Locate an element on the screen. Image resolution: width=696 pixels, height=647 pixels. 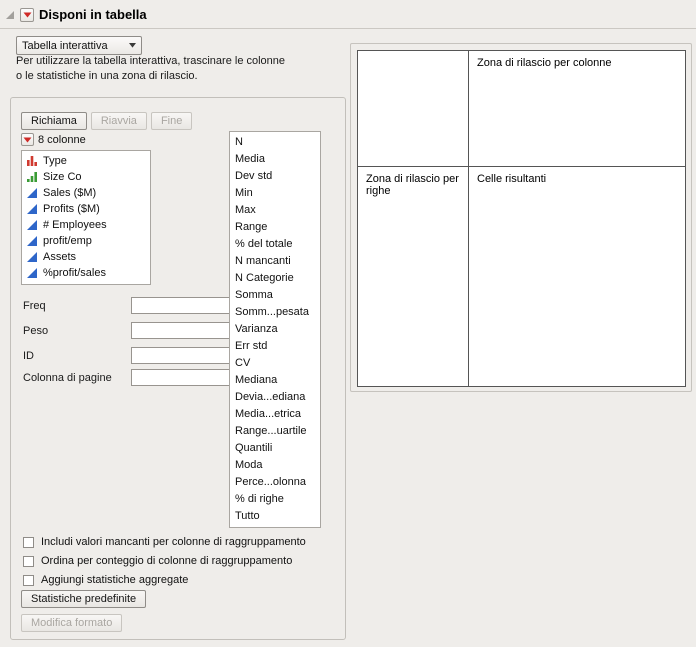
columns-header: 8 colonne is located at coordinates (53, 139).